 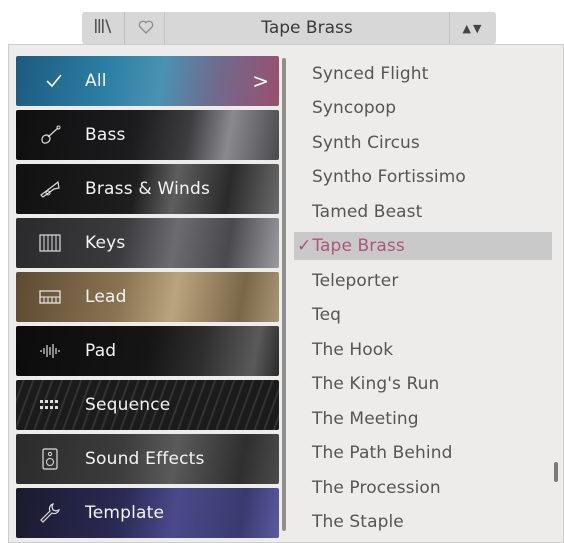 I want to click on category-pad: Pad, so click(x=147, y=351).